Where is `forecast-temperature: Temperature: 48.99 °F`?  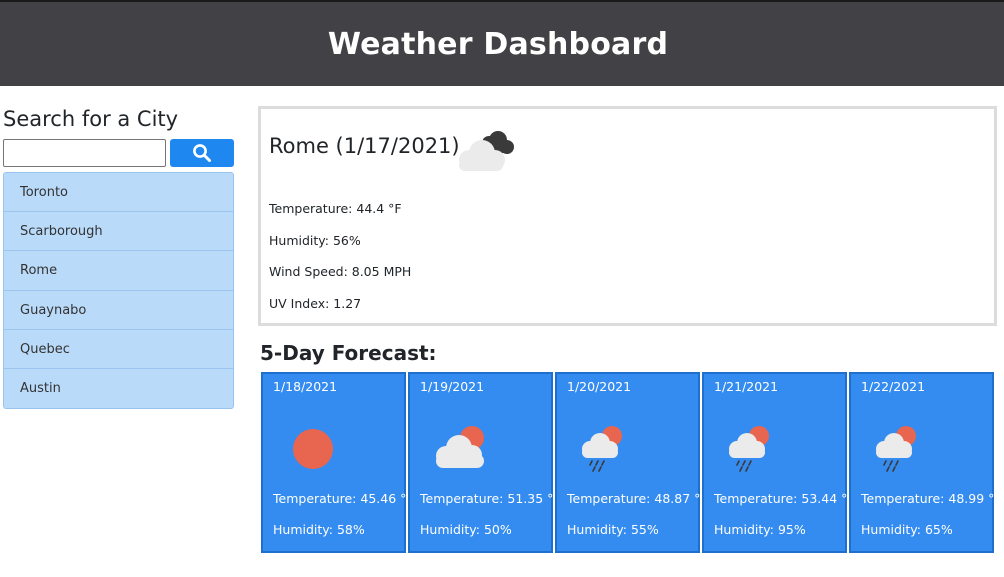 forecast-temperature: Temperature: 48.99 °F is located at coordinates (931, 498).